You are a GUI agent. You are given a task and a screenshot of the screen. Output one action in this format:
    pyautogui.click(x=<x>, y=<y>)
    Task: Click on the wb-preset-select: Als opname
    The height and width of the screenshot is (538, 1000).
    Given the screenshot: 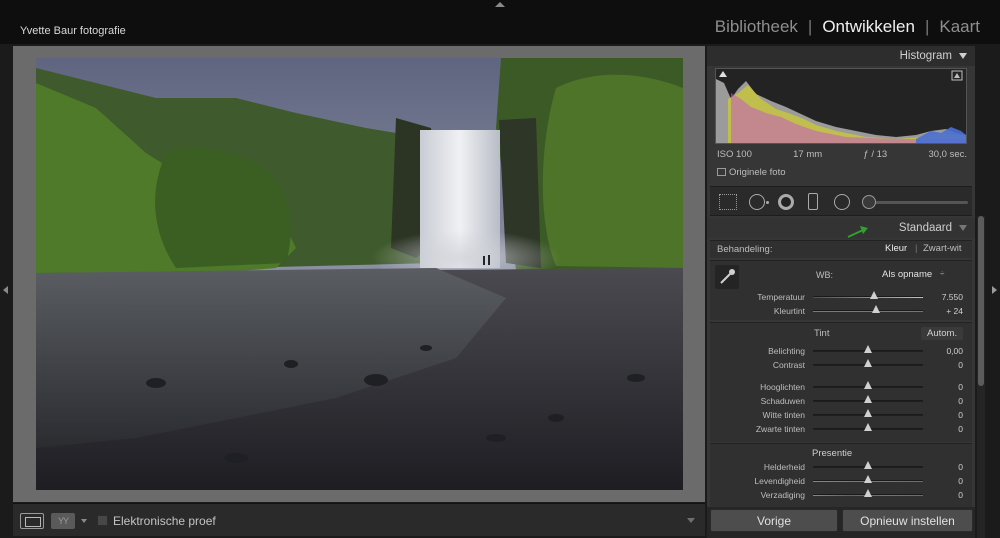 What is the action you would take?
    pyautogui.click(x=907, y=274)
    